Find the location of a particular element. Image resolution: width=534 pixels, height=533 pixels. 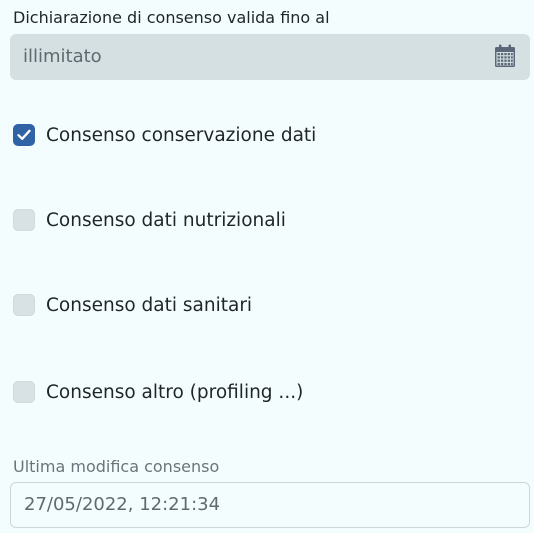

consent-until-label: Dichiarazione di consenso valida fino al is located at coordinates (171, 17).